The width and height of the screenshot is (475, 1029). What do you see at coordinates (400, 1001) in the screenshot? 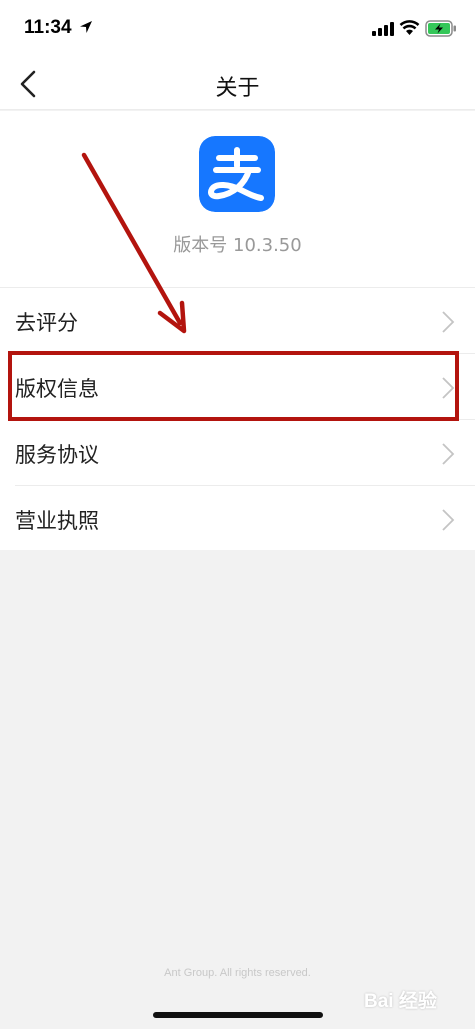
I see `watermark: Bai 经验` at bounding box center [400, 1001].